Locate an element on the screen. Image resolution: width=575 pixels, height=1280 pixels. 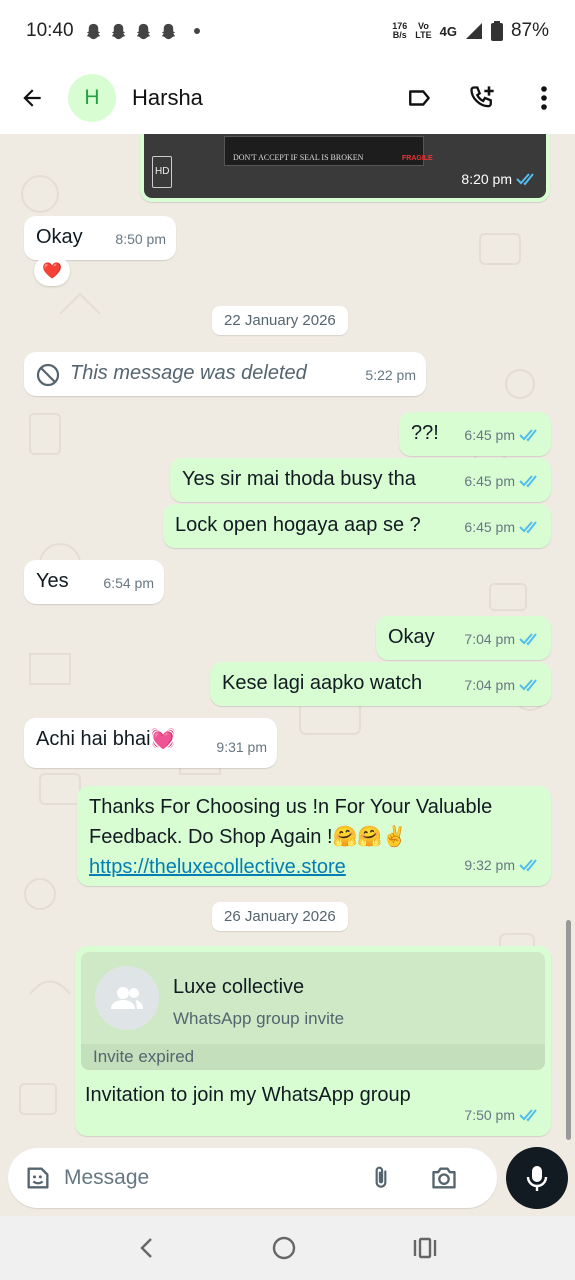
add-call-icon is located at coordinates (482, 97).